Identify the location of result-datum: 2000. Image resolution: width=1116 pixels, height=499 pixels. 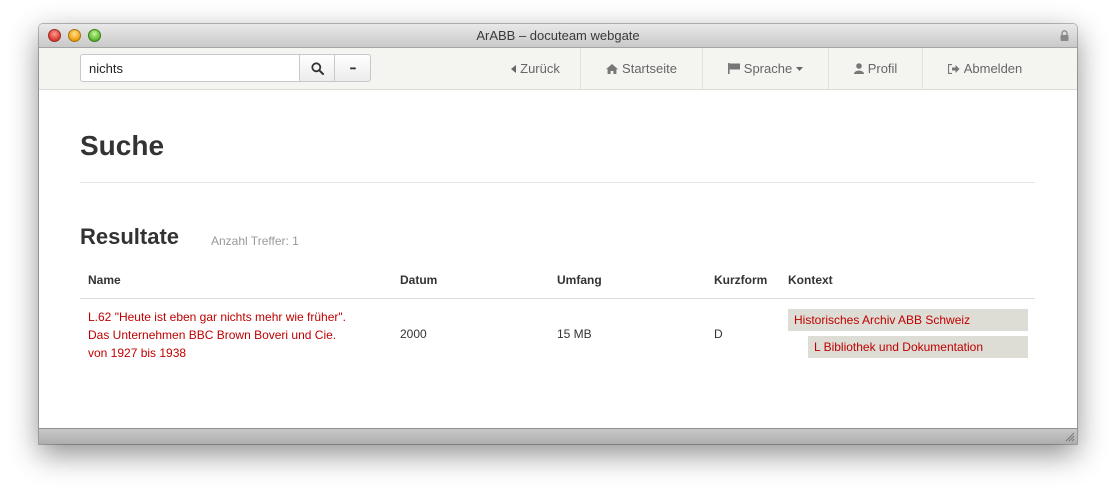
(413, 334).